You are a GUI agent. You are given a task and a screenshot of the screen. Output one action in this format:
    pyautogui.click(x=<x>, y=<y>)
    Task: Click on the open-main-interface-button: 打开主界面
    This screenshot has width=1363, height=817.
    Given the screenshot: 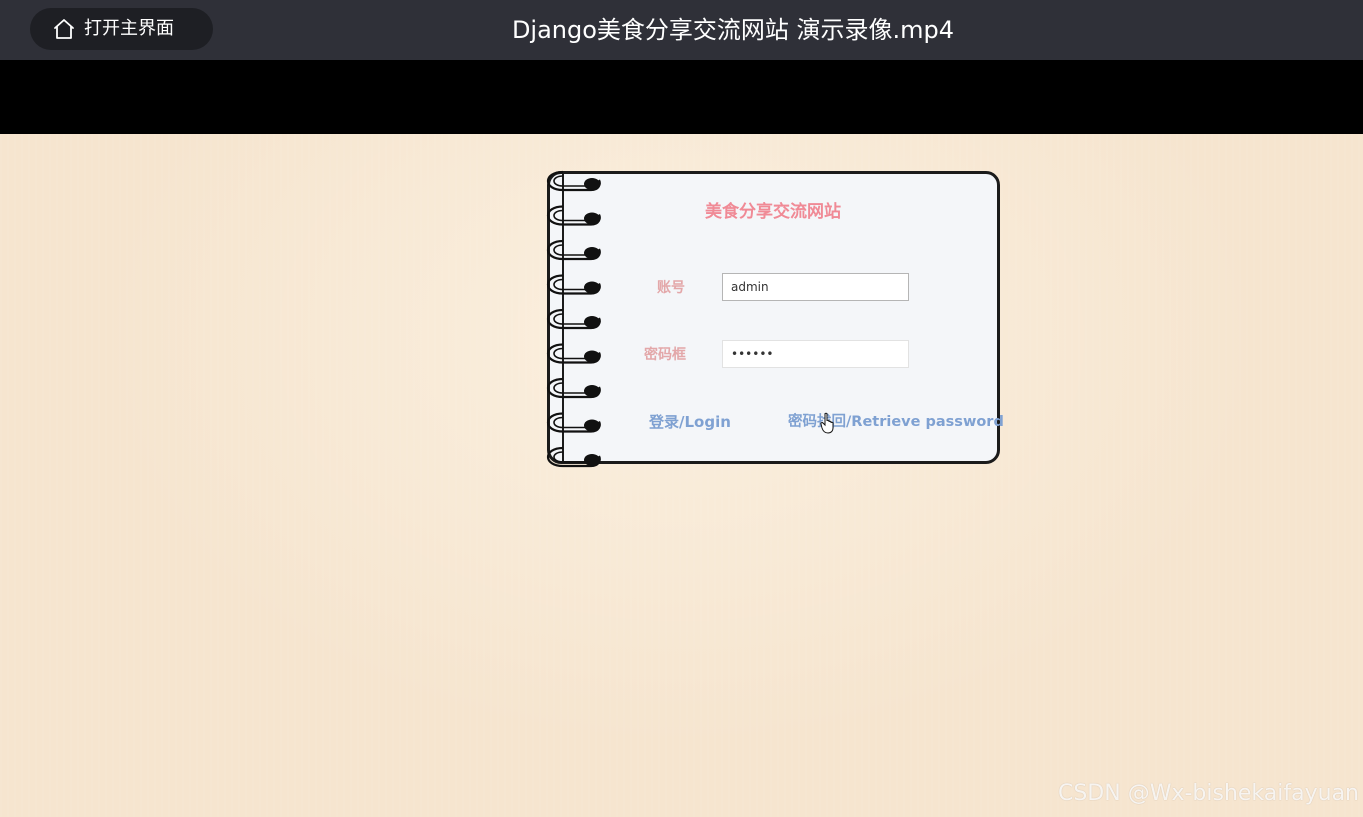 What is the action you would take?
    pyautogui.click(x=121, y=29)
    